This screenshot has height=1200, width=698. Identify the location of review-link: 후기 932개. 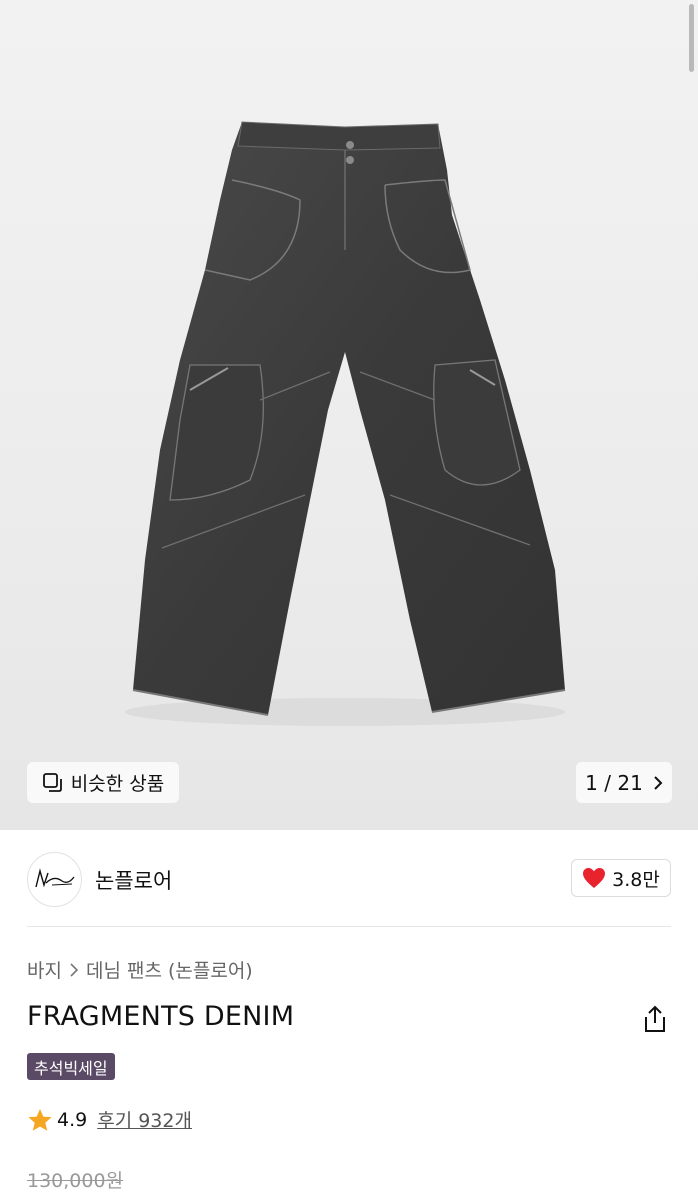
(144, 1119).